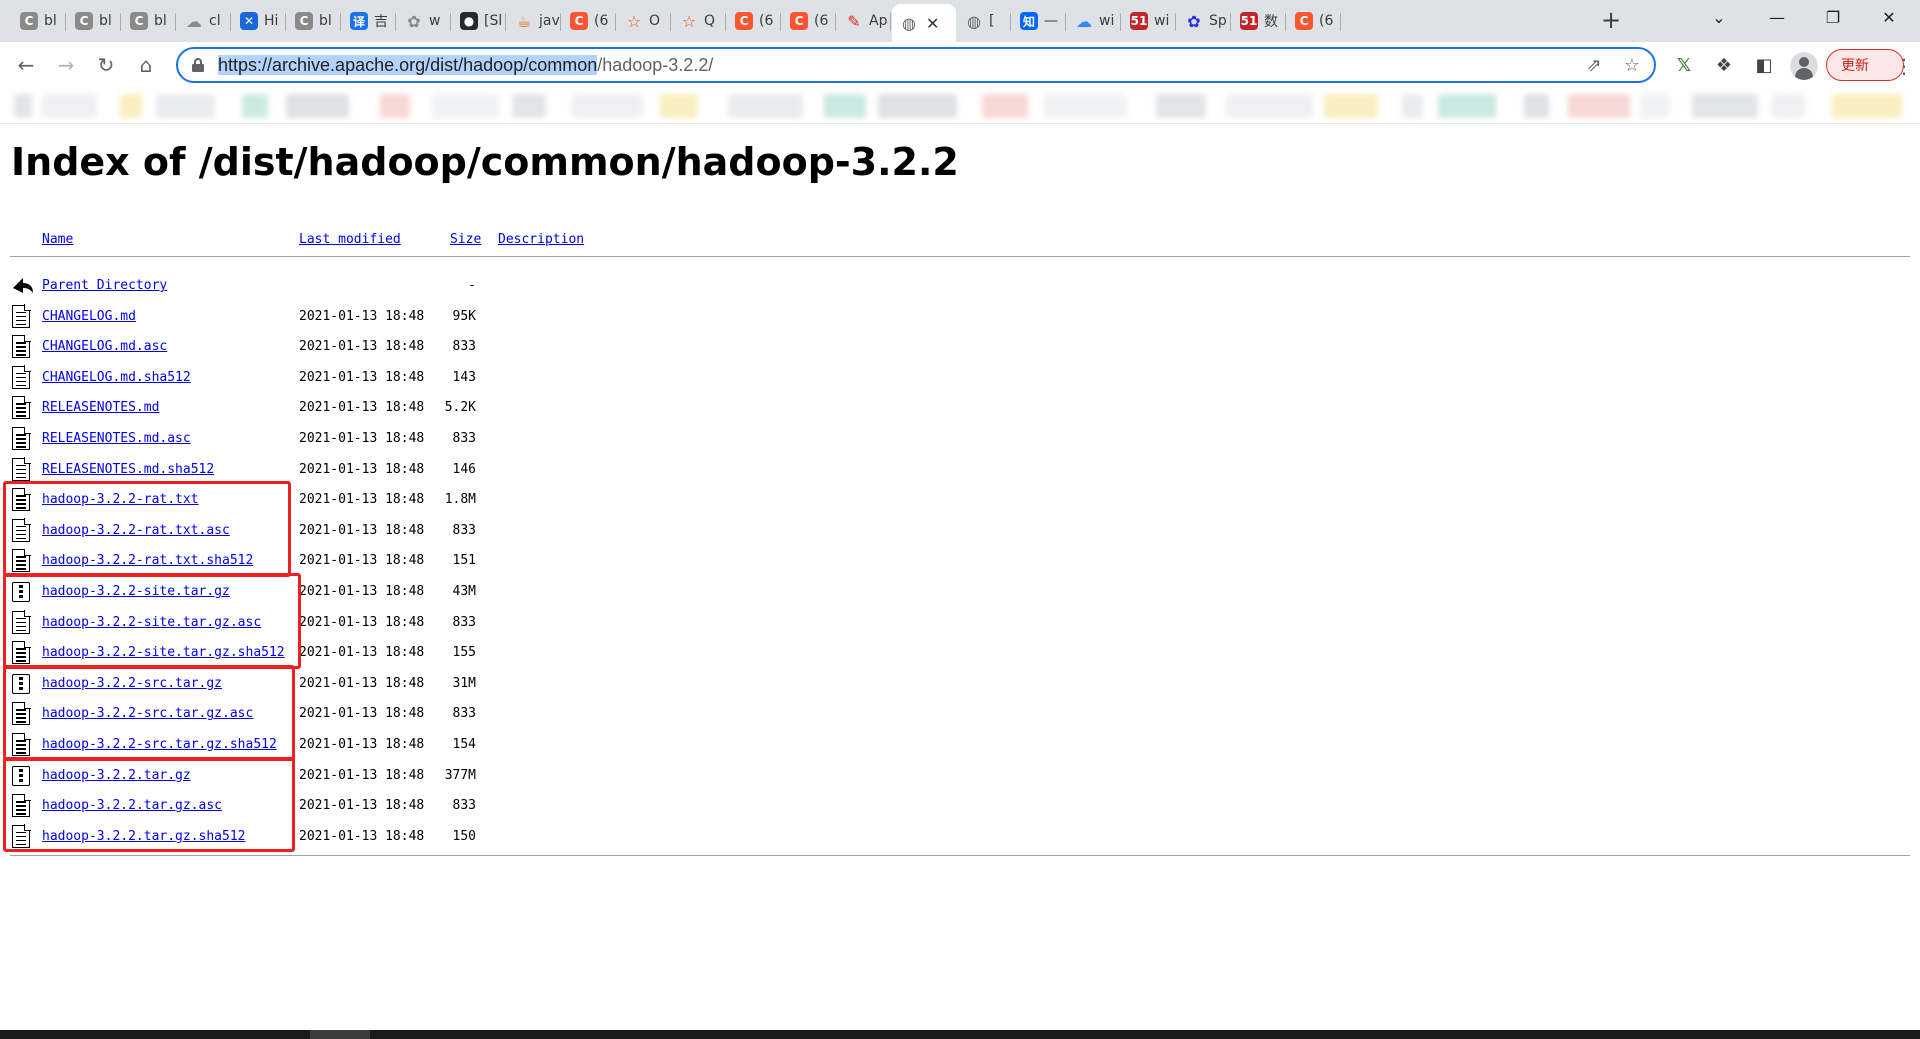  Describe the element at coordinates (464, 591) in the screenshot. I see `size-cell: 43M` at that location.